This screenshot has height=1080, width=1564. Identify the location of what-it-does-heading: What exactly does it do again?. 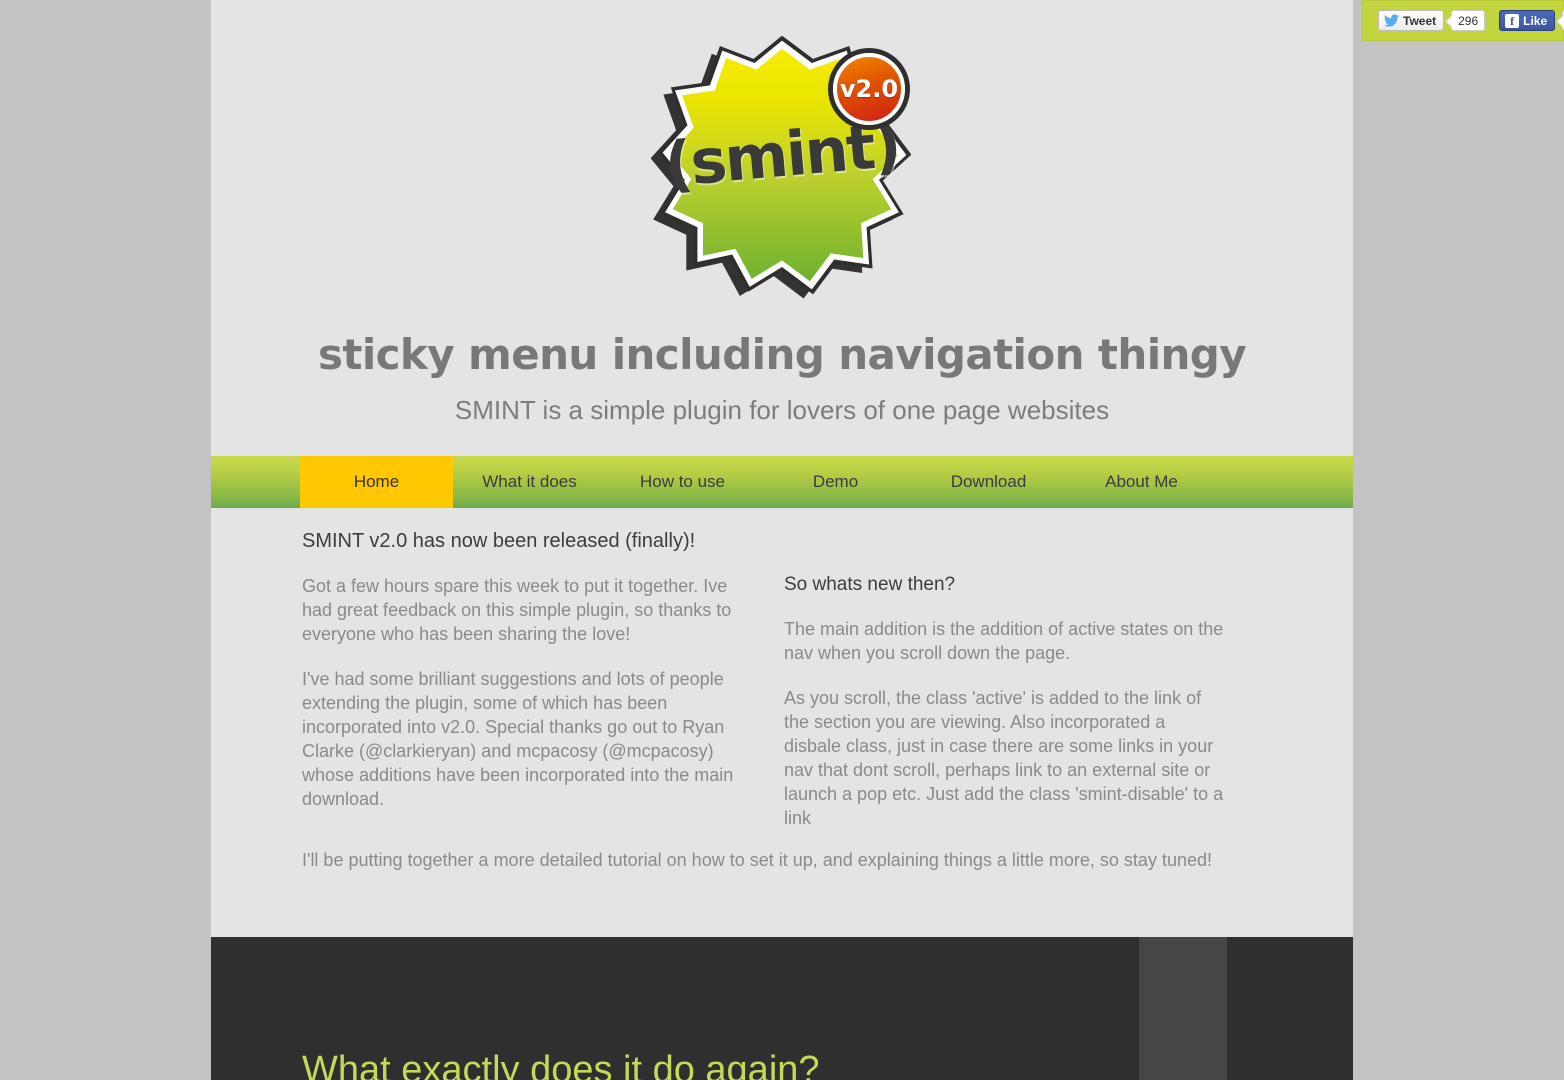
(561, 1064).